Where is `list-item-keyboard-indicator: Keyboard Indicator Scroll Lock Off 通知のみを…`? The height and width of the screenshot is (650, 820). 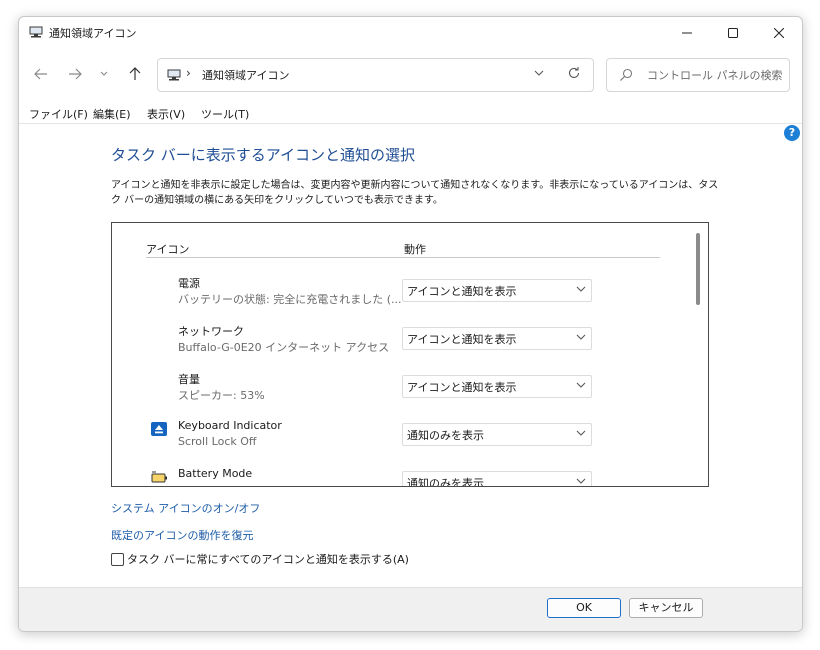
list-item-keyboard-indicator: Keyboard Indicator Scroll Lock Off 通知のみを… is located at coordinates (402, 438).